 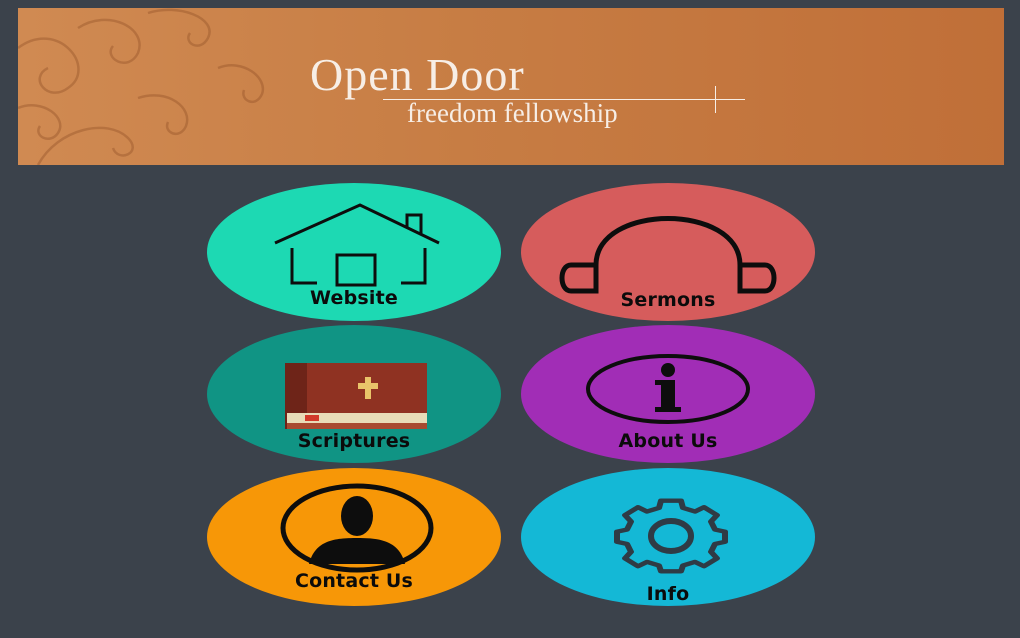 I want to click on info-label: Info, so click(x=668, y=594).